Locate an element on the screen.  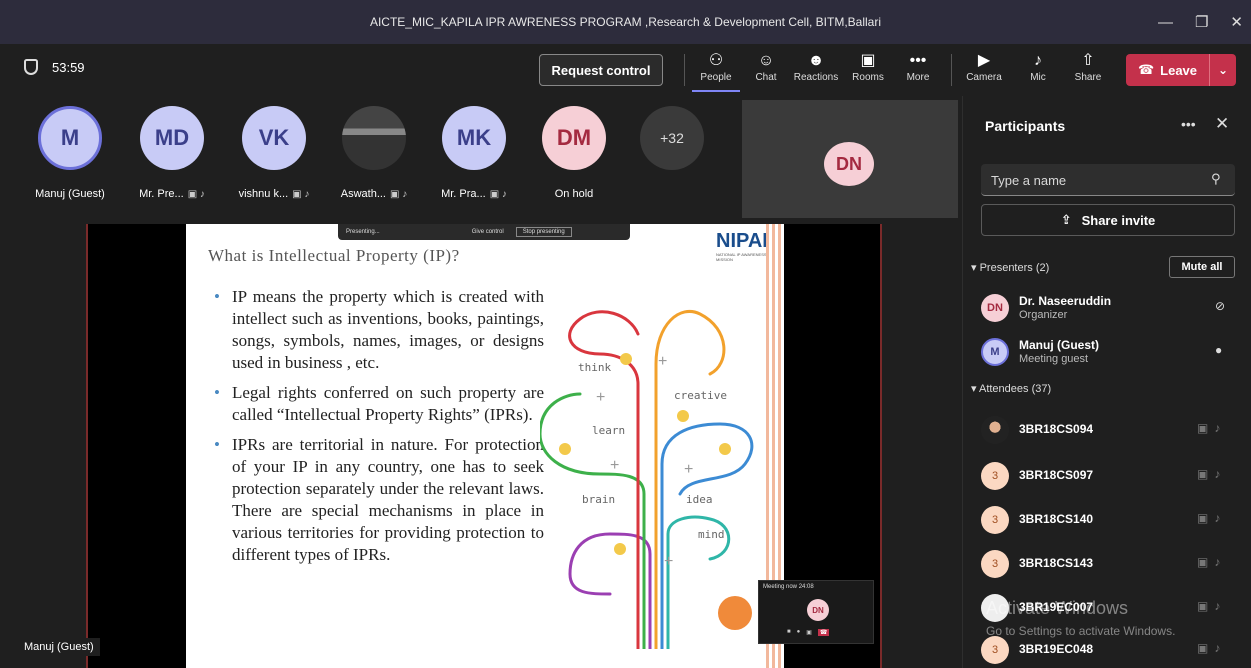
more-options-icon: ••• is located at coordinates (1188, 124).